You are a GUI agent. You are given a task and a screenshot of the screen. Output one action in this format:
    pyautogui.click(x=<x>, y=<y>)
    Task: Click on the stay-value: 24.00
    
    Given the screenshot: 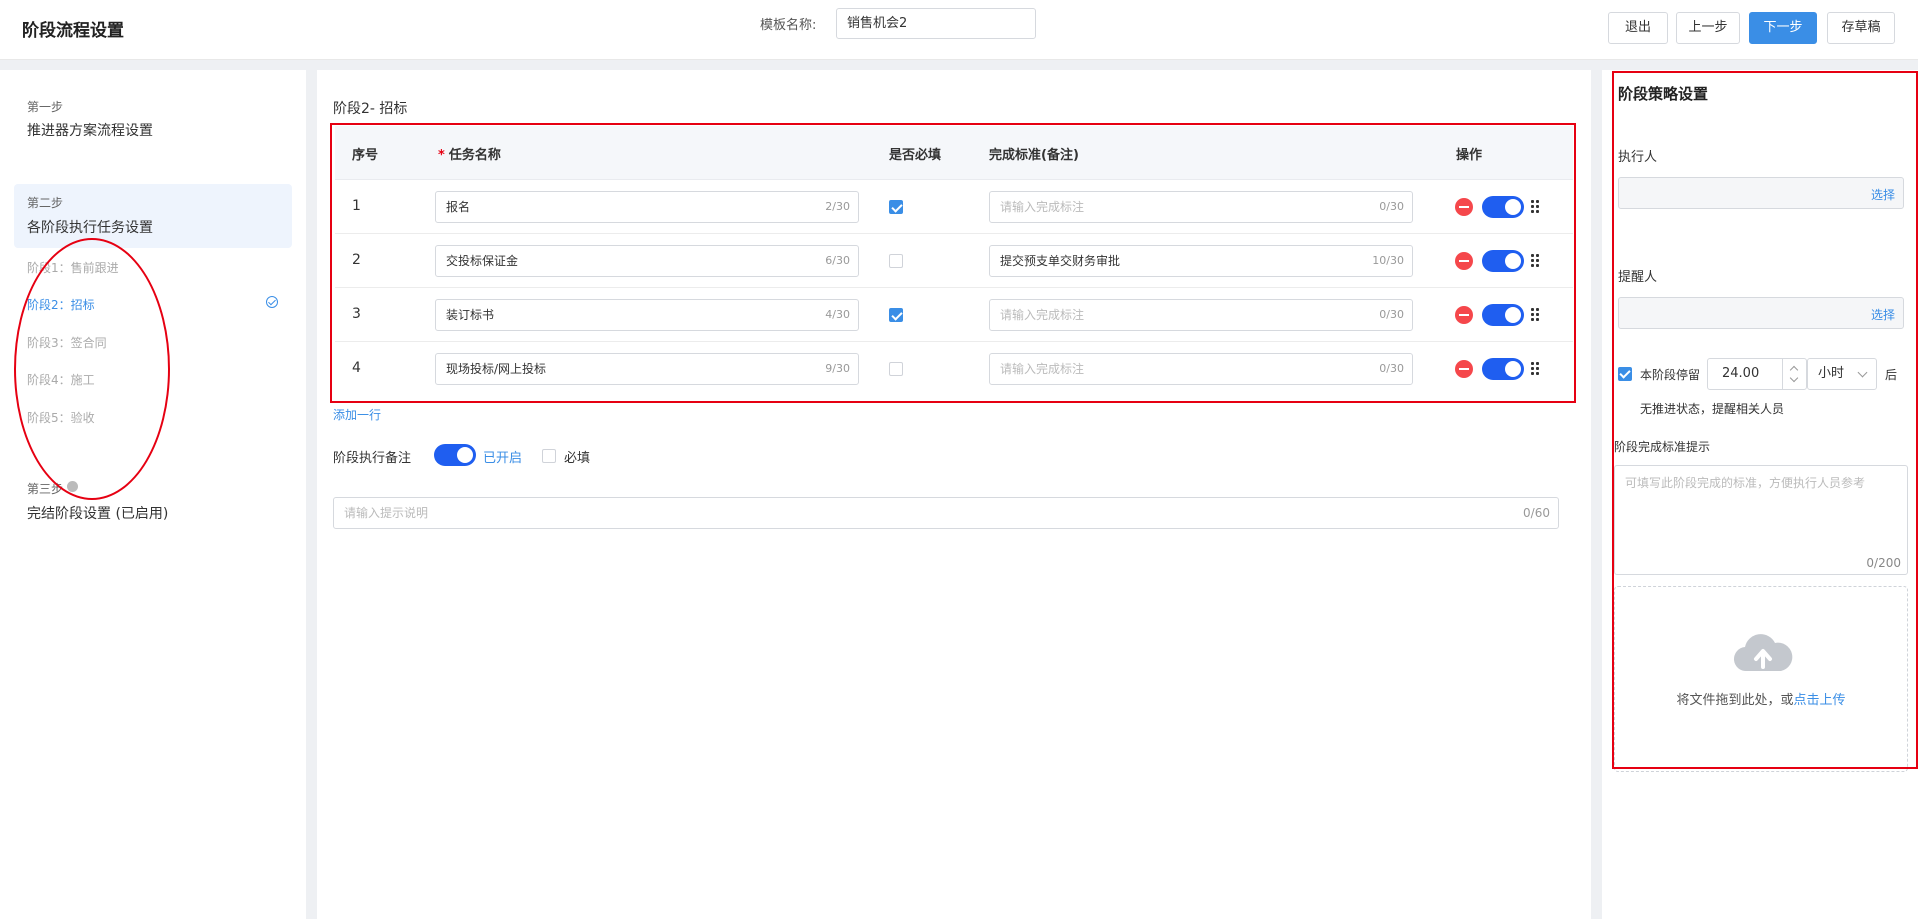 What is the action you would take?
    pyautogui.click(x=1741, y=373)
    